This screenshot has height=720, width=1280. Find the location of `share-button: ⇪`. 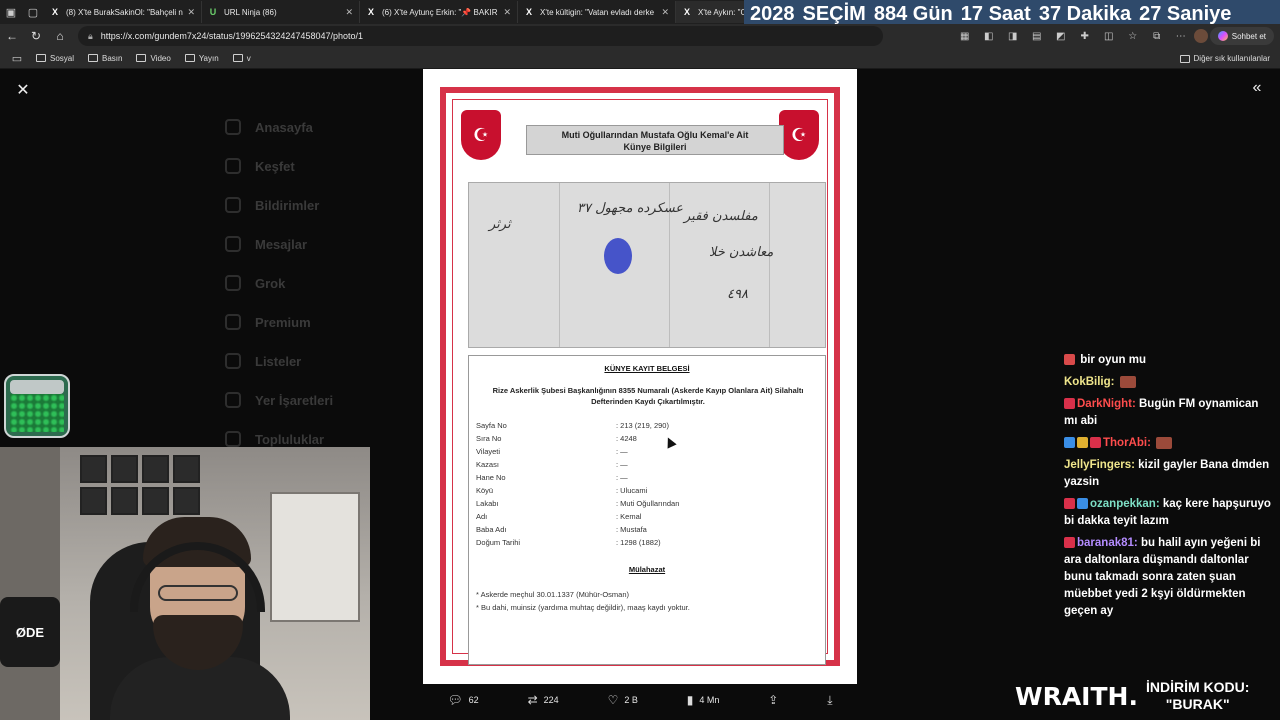

share-button: ⇪ is located at coordinates (773, 700).